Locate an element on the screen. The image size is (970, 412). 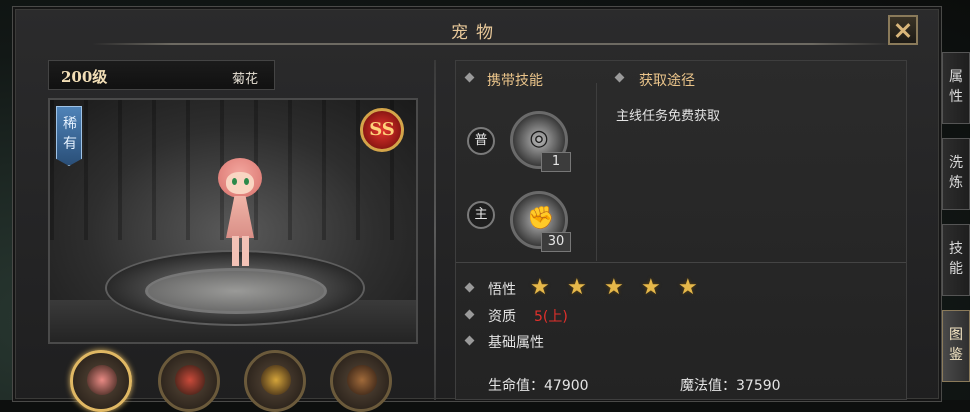
aptitude-row: 悟性 ★ ★ ★ ★ ★ is located at coordinates (615, 287).